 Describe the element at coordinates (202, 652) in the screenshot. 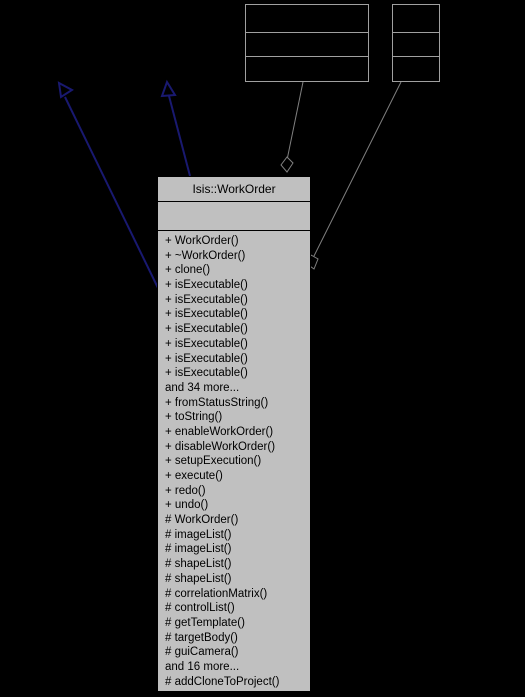

I see `class-method-row: # guiCamera()` at that location.